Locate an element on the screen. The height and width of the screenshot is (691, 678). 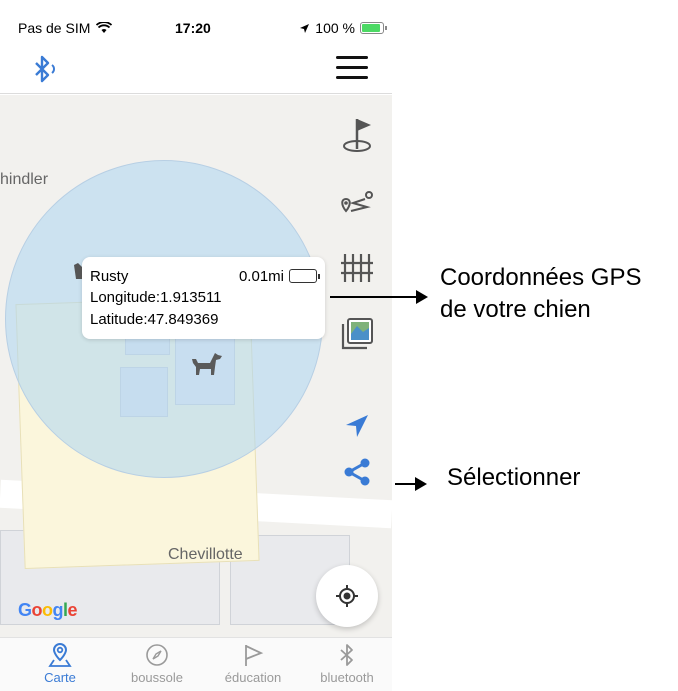
compass-icon is located at coordinates (157, 655).